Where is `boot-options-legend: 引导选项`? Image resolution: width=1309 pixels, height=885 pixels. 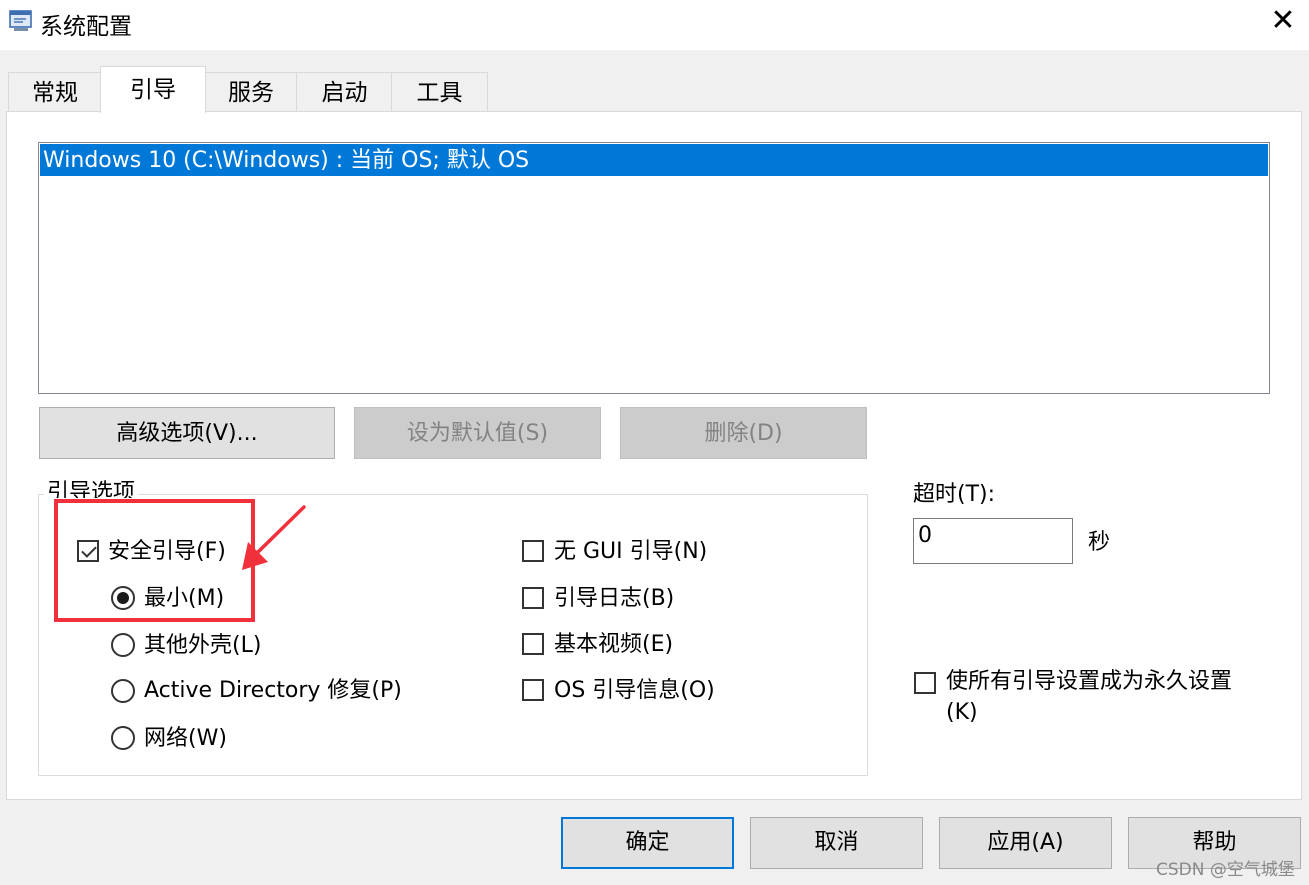
boot-options-legend: 引导选项 is located at coordinates (91, 489).